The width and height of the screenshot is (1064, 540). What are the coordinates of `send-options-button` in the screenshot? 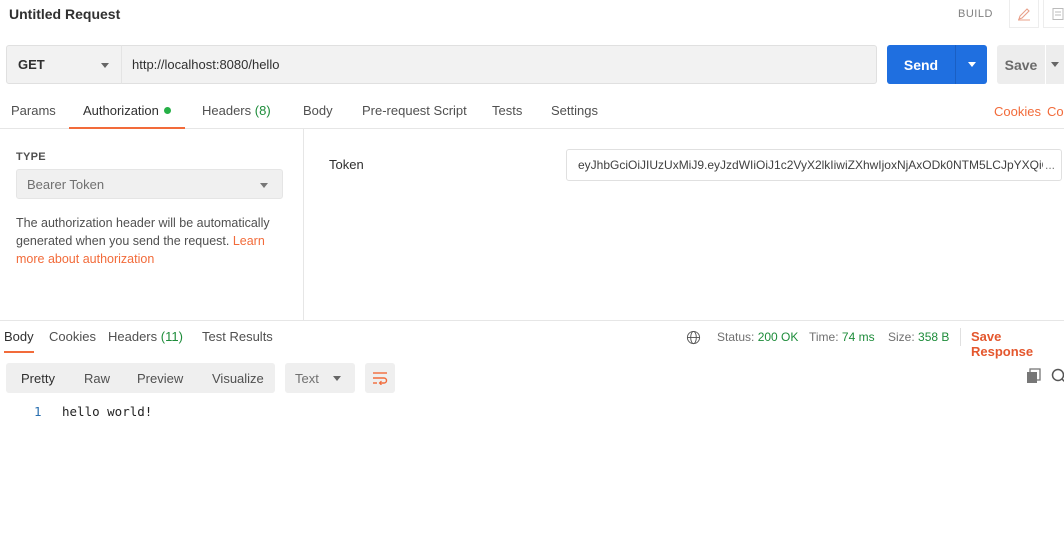 It's located at (971, 64).